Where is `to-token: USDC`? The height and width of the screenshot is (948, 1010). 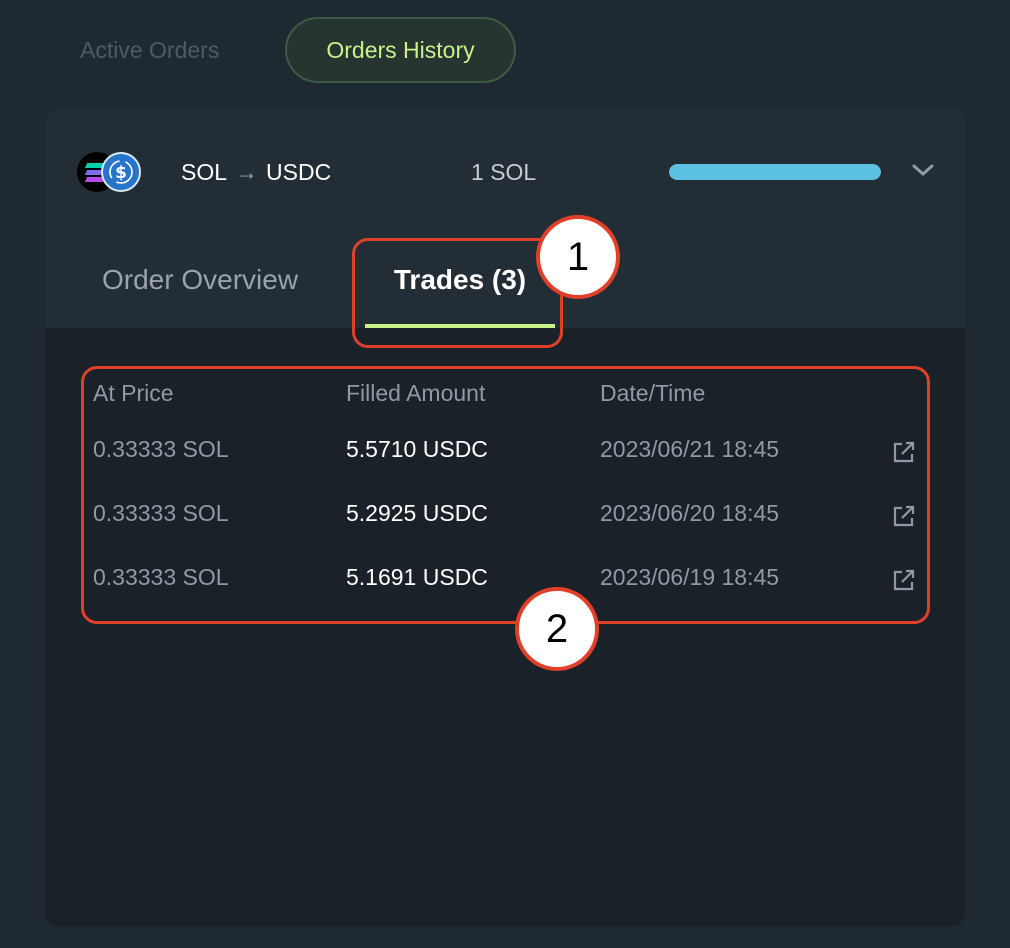 to-token: USDC is located at coordinates (299, 172).